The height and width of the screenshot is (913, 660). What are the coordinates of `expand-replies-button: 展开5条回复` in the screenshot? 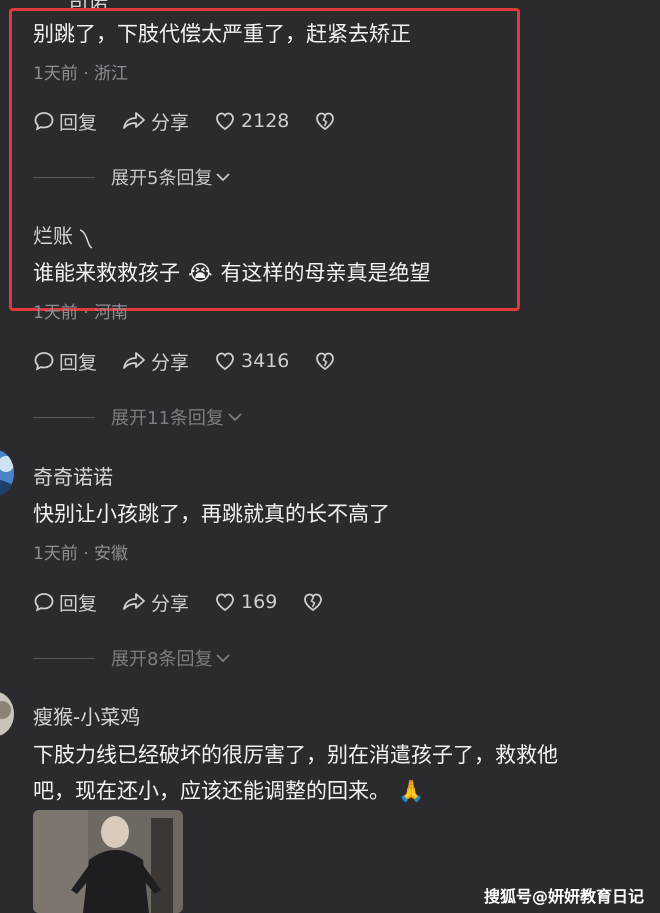 It's located at (132, 177).